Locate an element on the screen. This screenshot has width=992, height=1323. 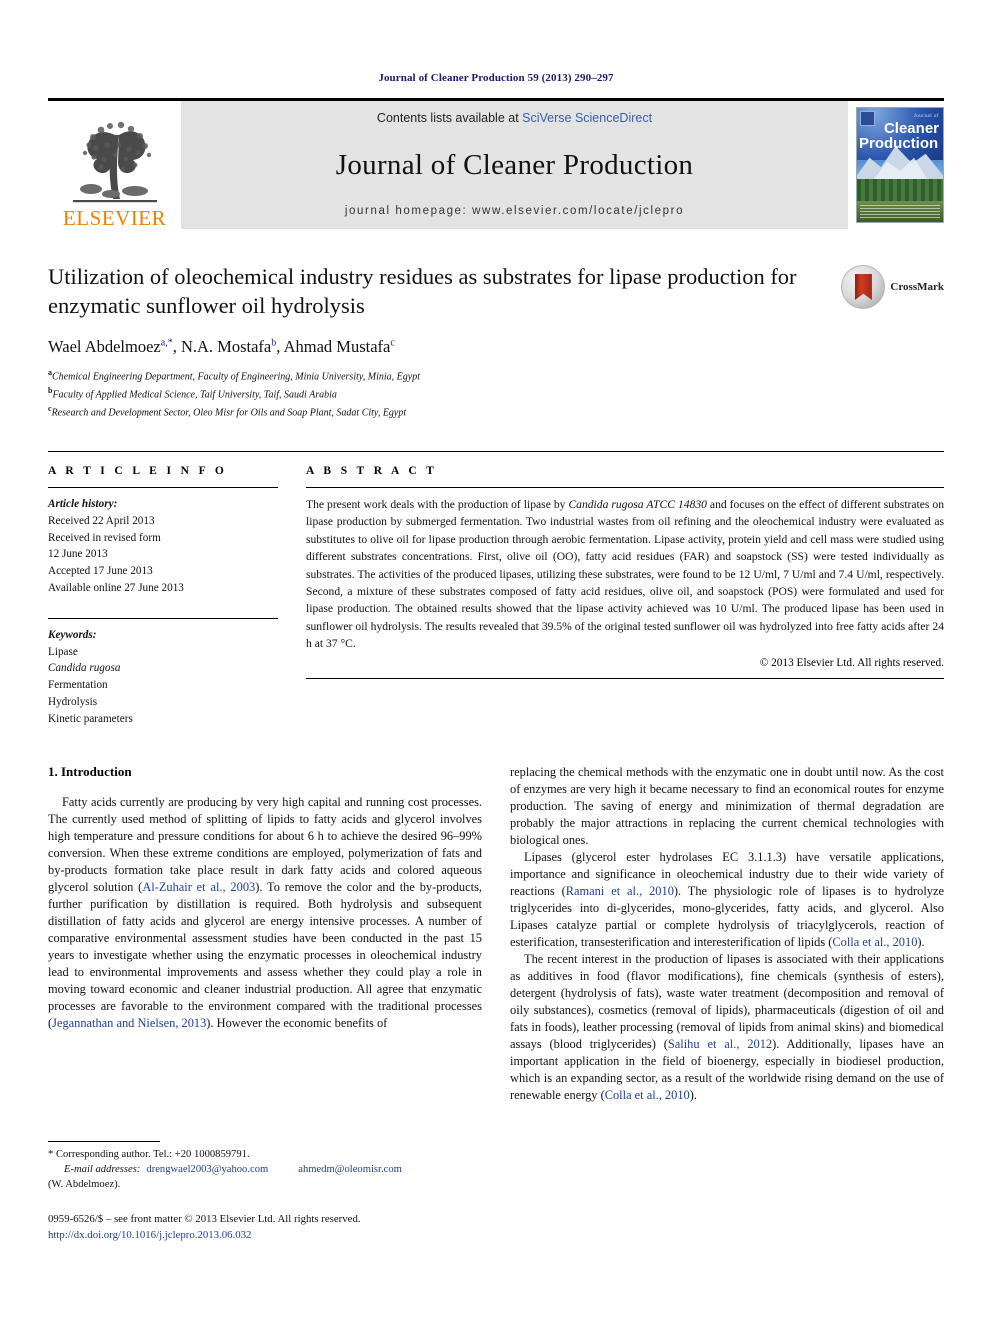
journal-title: Journal of Cleaner Production is located at coordinates (514, 164).